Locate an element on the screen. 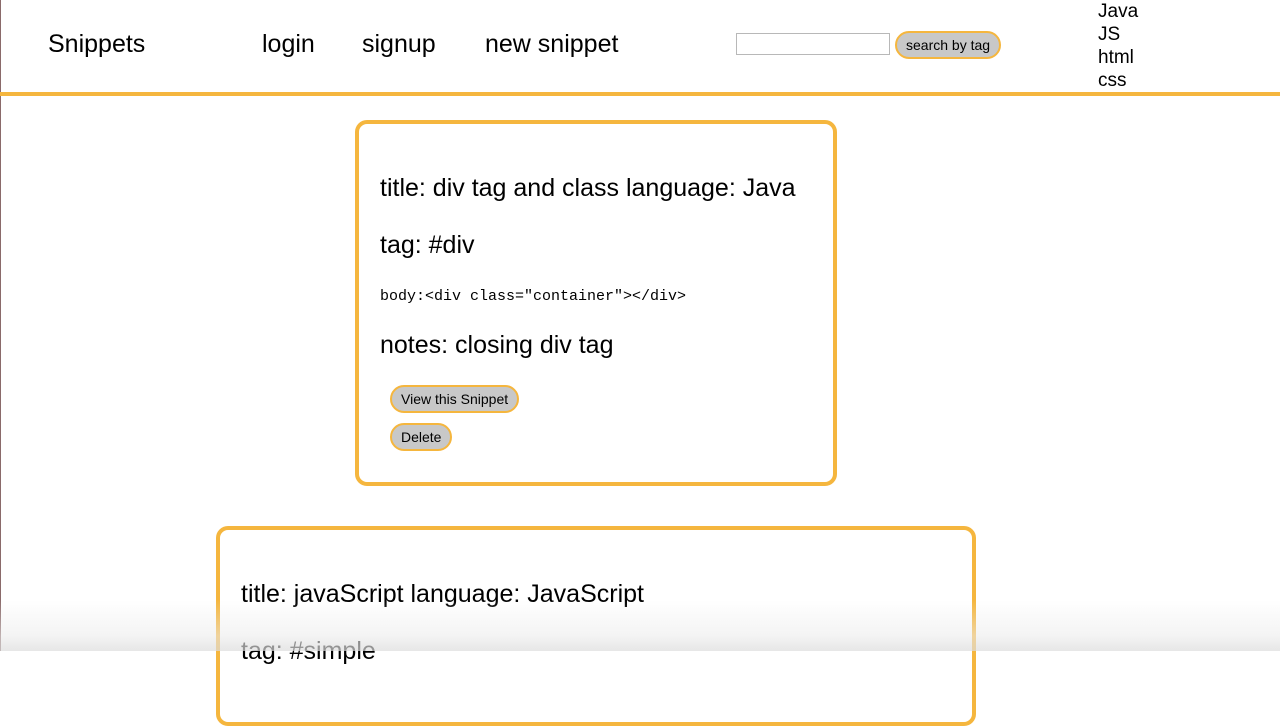 Image resolution: width=1280 pixels, height=726 pixels. language-item-html: html is located at coordinates (1118, 57).